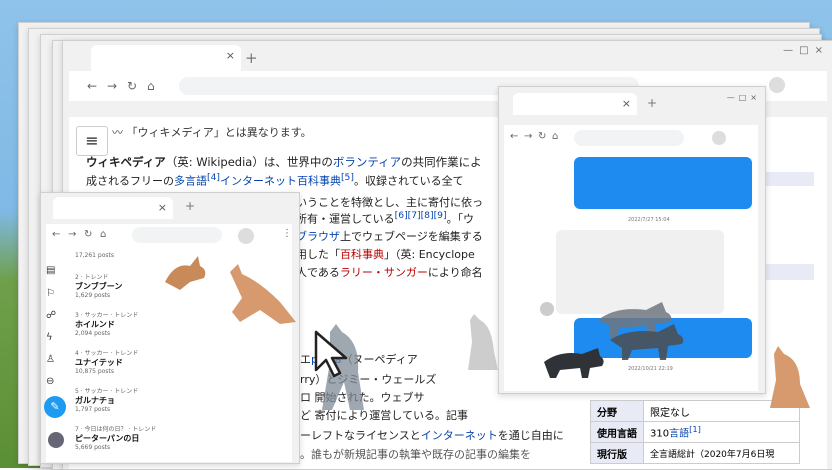  What do you see at coordinates (617, 453) in the screenshot?
I see `infobox-label: 現行版` at bounding box center [617, 453].